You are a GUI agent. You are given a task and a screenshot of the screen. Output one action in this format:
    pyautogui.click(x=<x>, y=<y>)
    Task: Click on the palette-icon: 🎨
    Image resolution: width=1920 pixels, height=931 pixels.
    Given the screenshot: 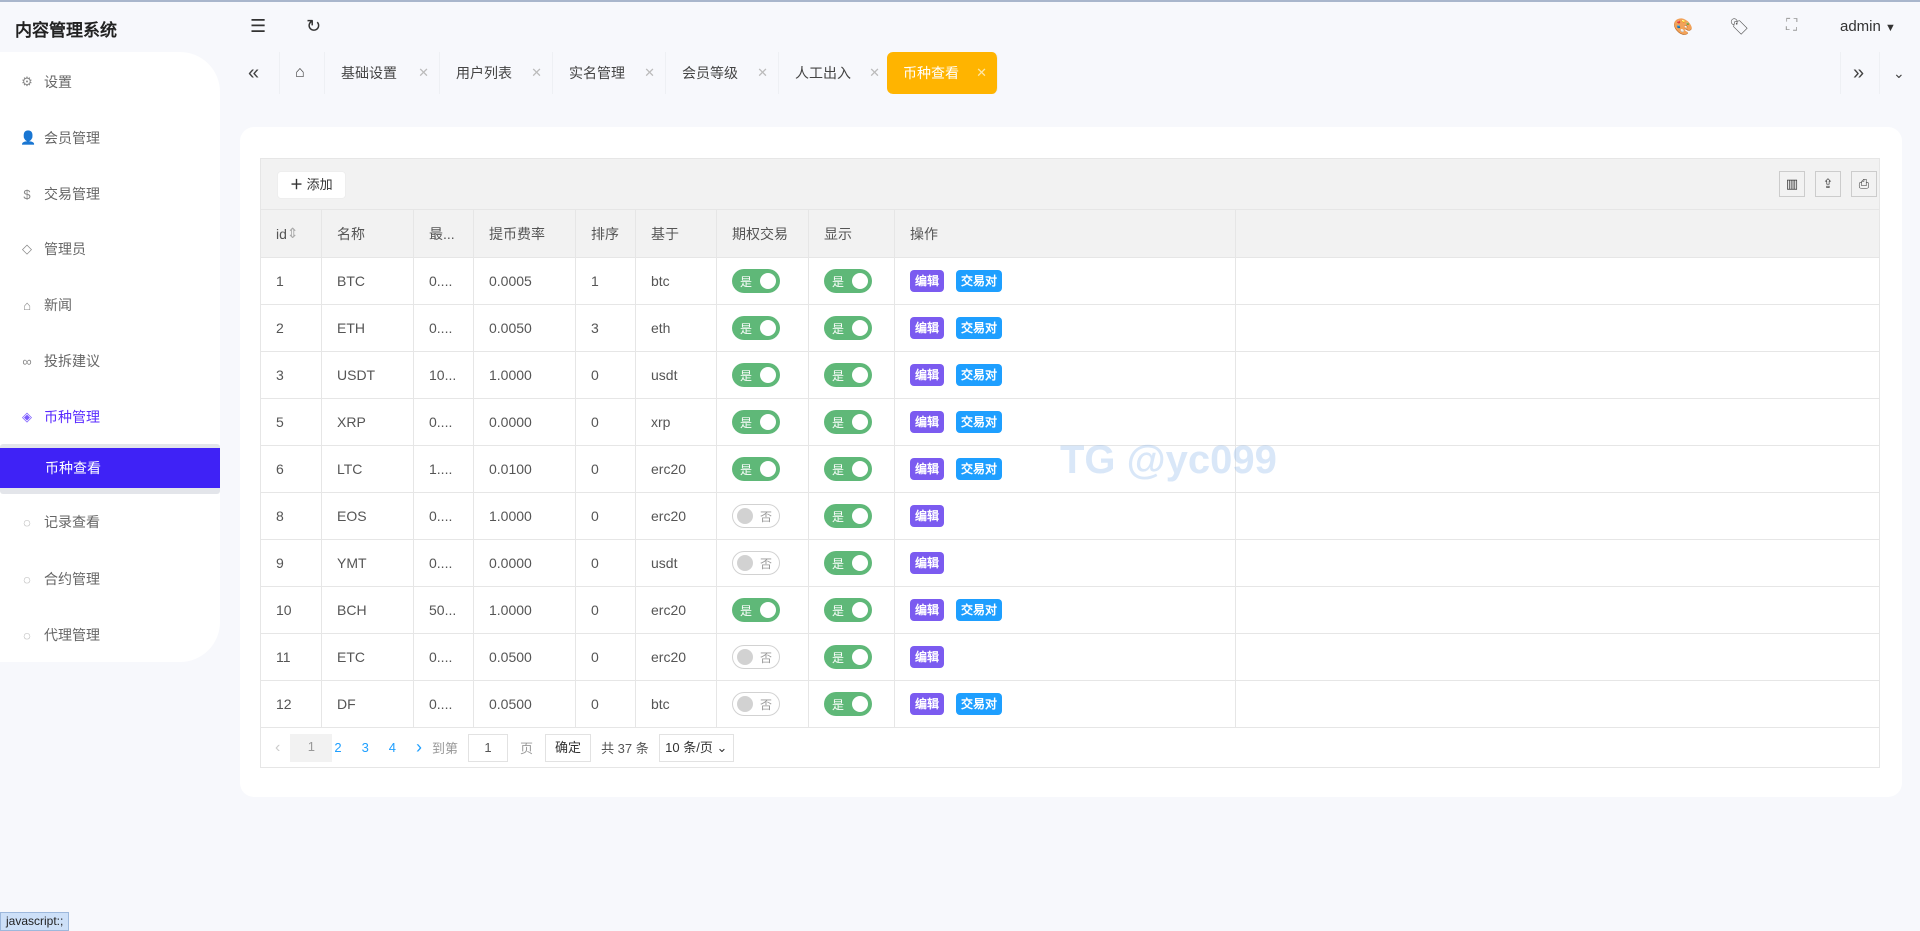 What is the action you would take?
    pyautogui.click(x=1683, y=27)
    